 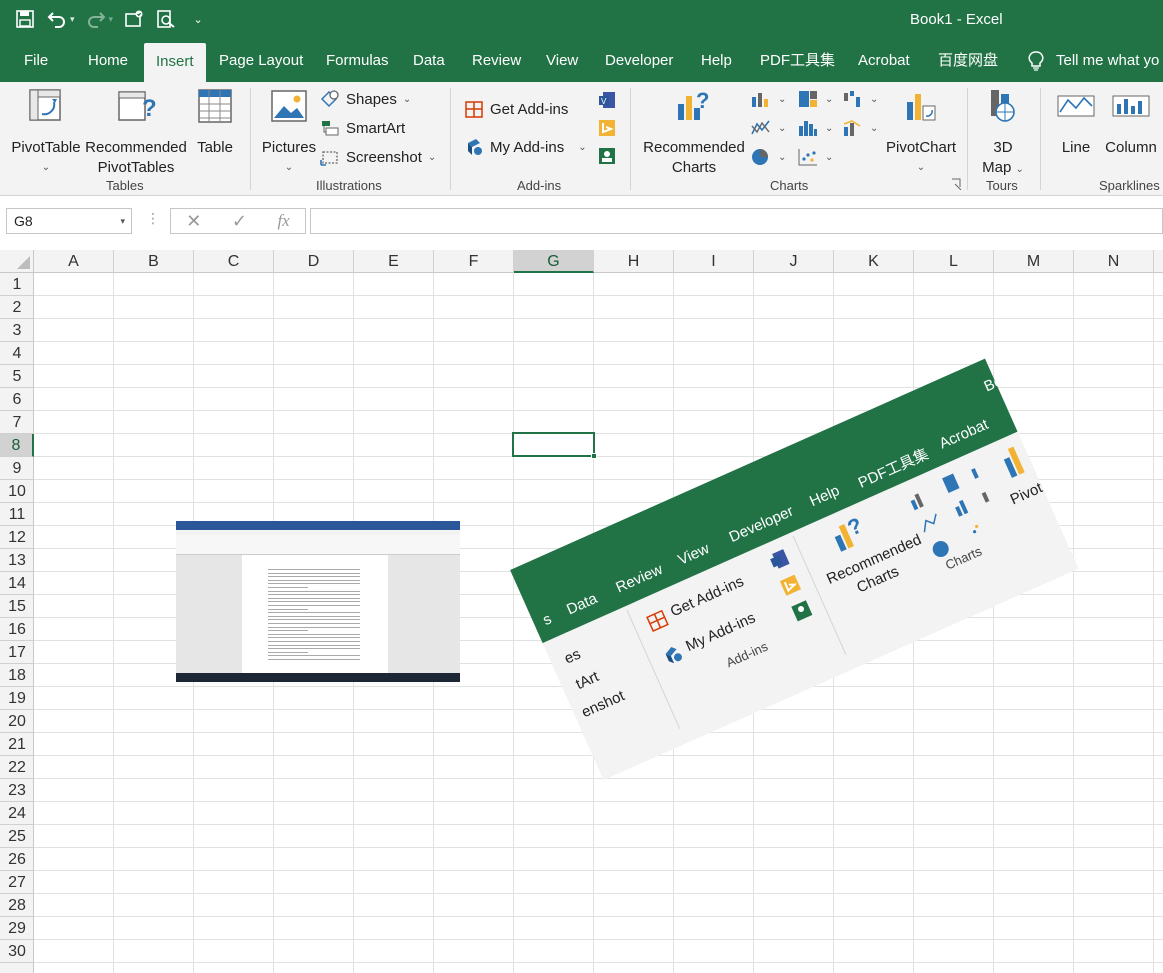 I want to click on fill-handle, so click(x=594, y=456).